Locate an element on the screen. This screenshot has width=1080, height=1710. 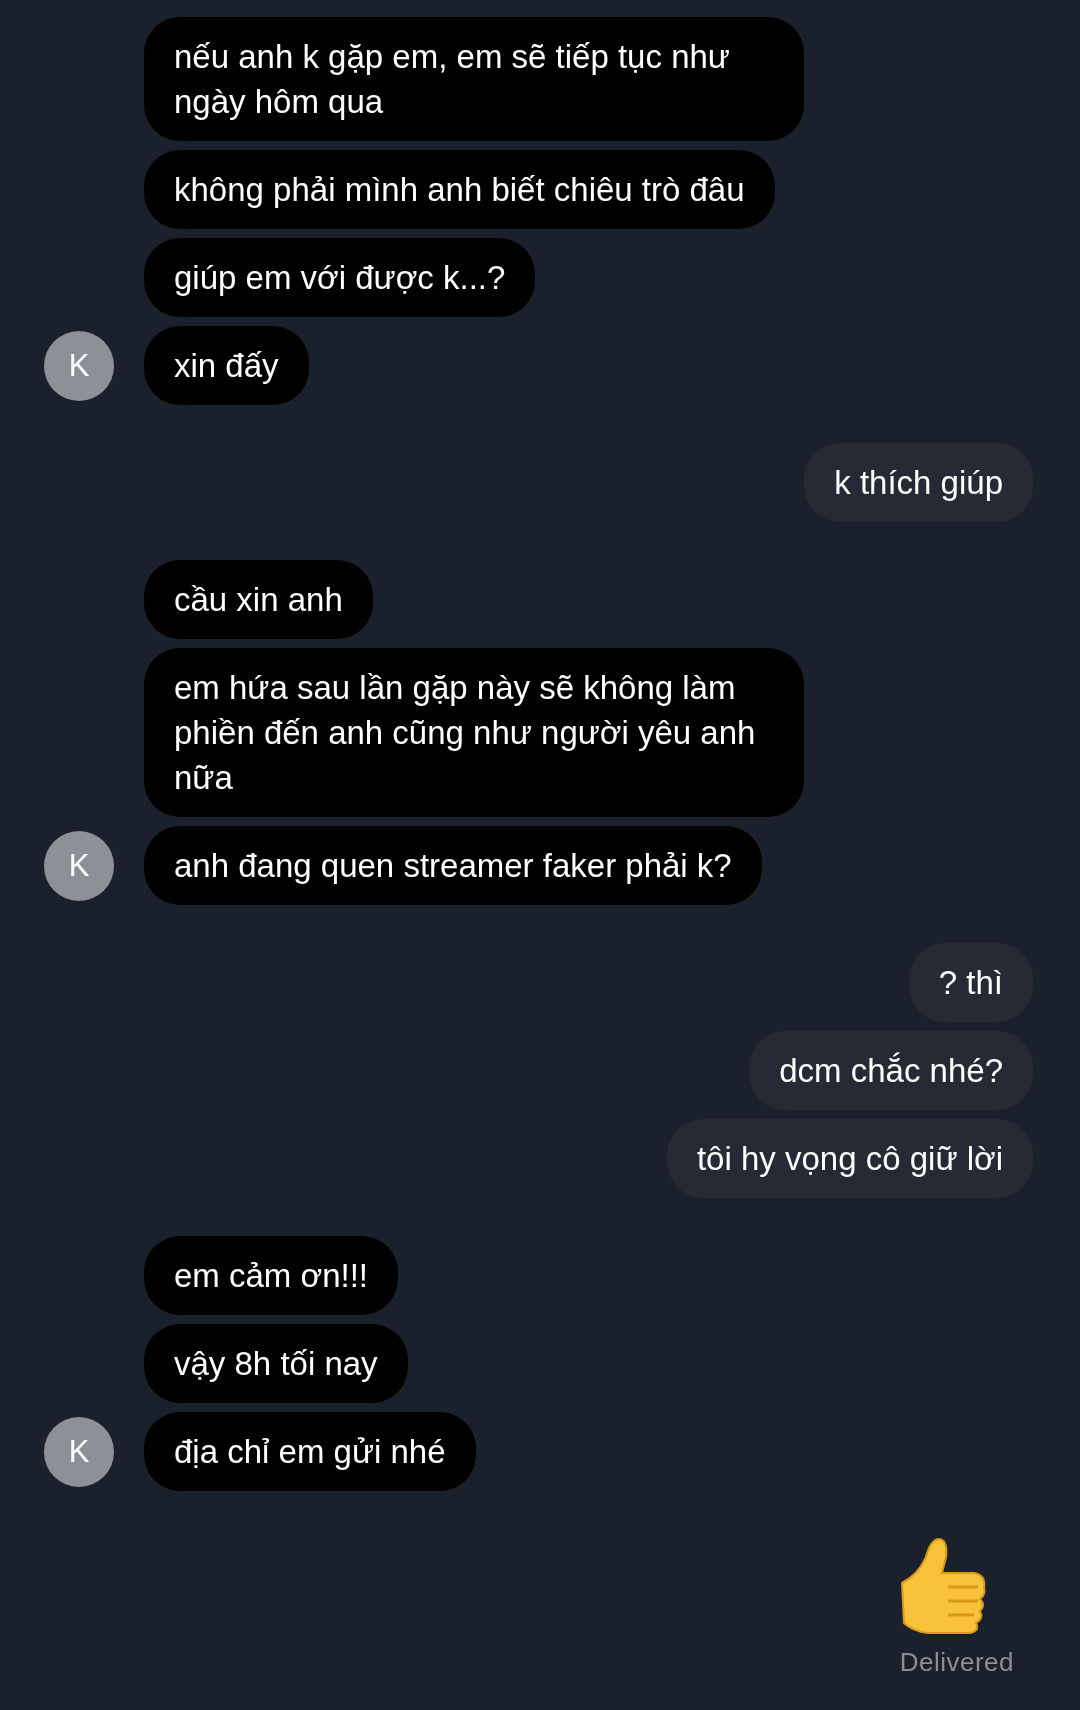
received-message: em hứa sau lần gặp này sẽ không làm phiền đến anh cũng như người yêu anh nữa is located at coordinates (474, 732).